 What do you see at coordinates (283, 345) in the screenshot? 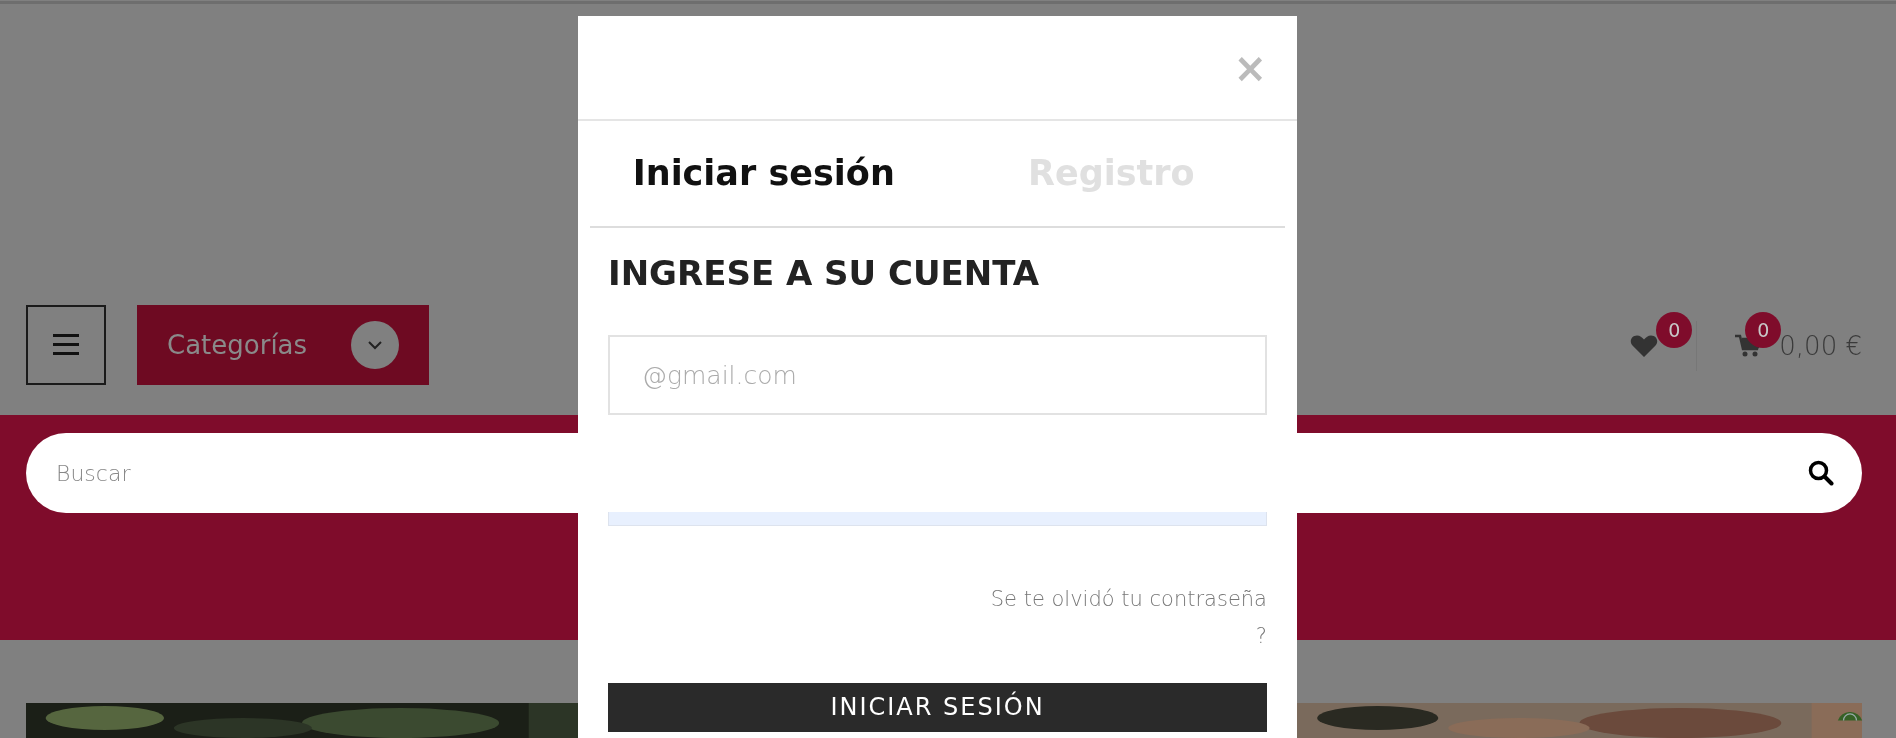
I see `categories-button: Categorías` at bounding box center [283, 345].